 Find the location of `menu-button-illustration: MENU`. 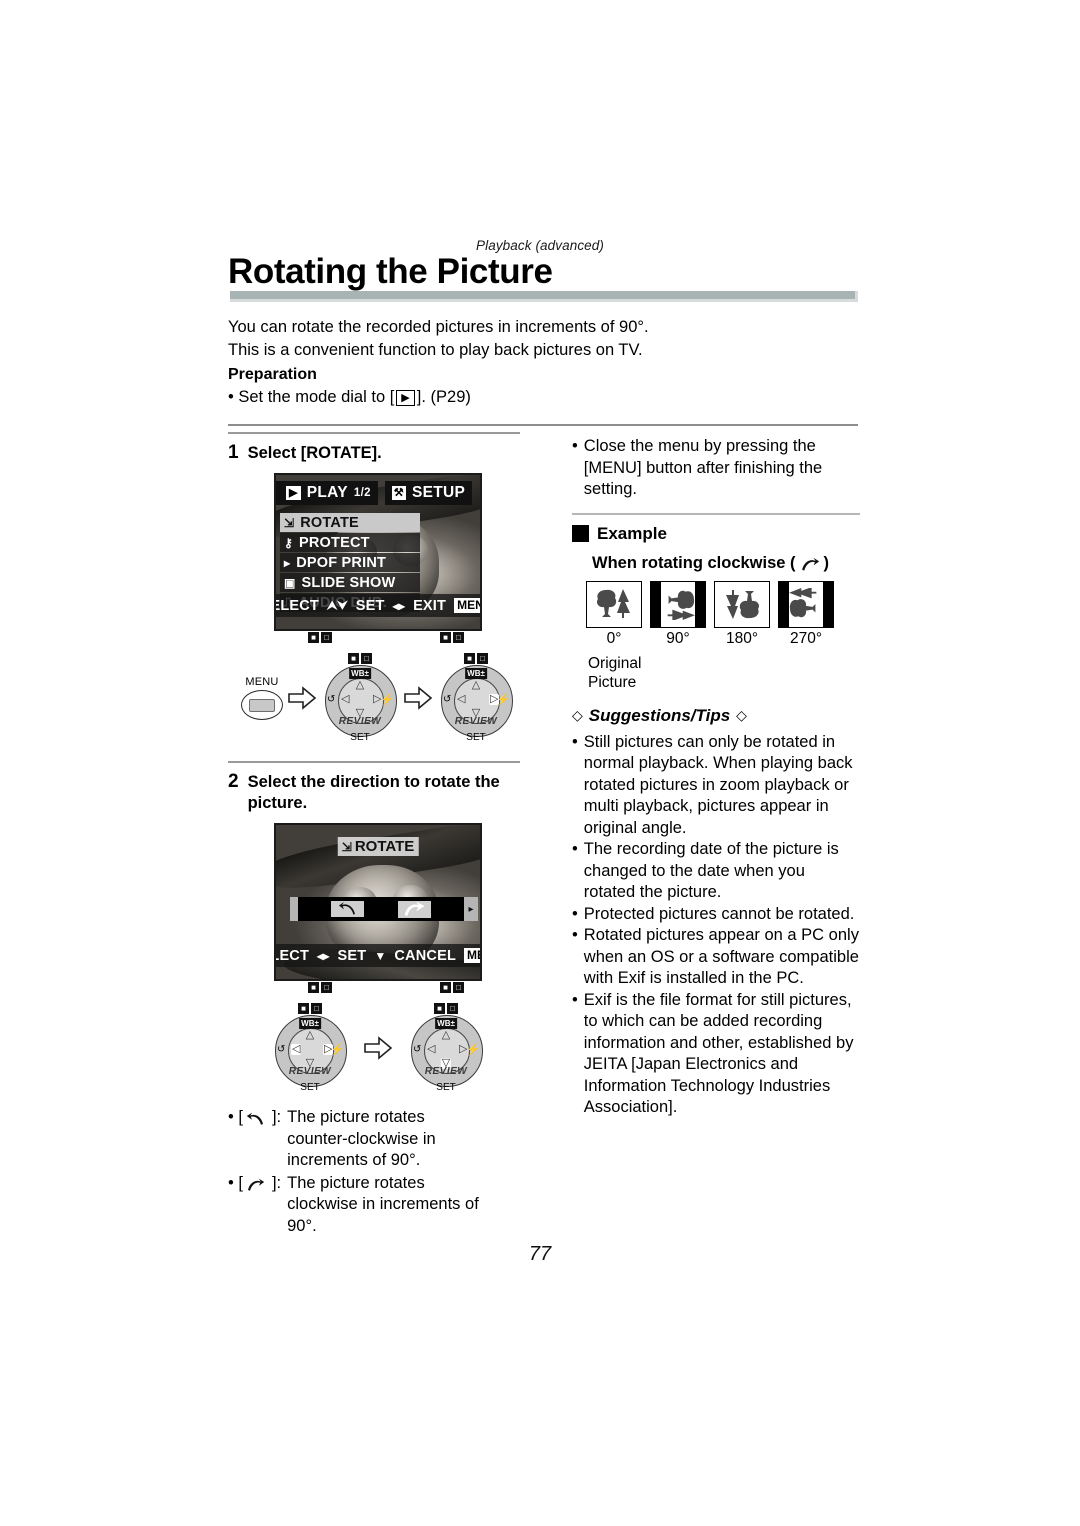

menu-button-illustration: MENU is located at coordinates (262, 698).